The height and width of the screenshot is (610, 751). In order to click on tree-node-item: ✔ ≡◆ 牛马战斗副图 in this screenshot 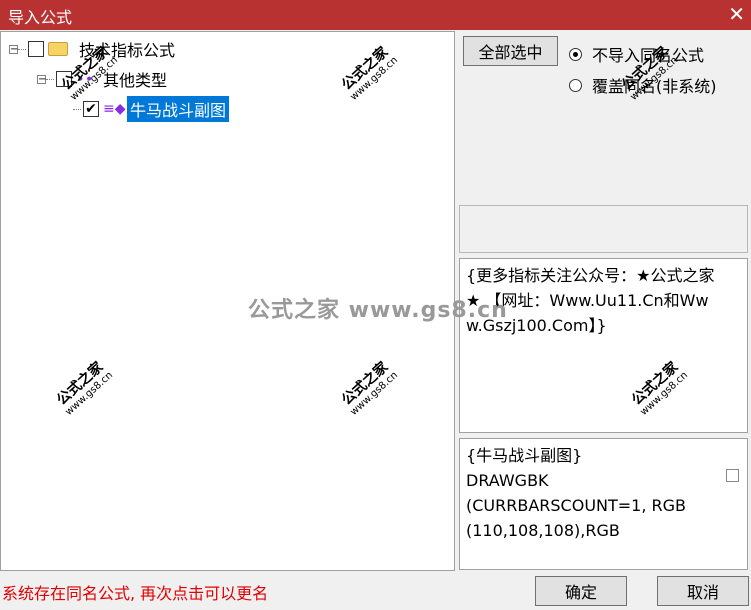, I will do `click(151, 109)`.